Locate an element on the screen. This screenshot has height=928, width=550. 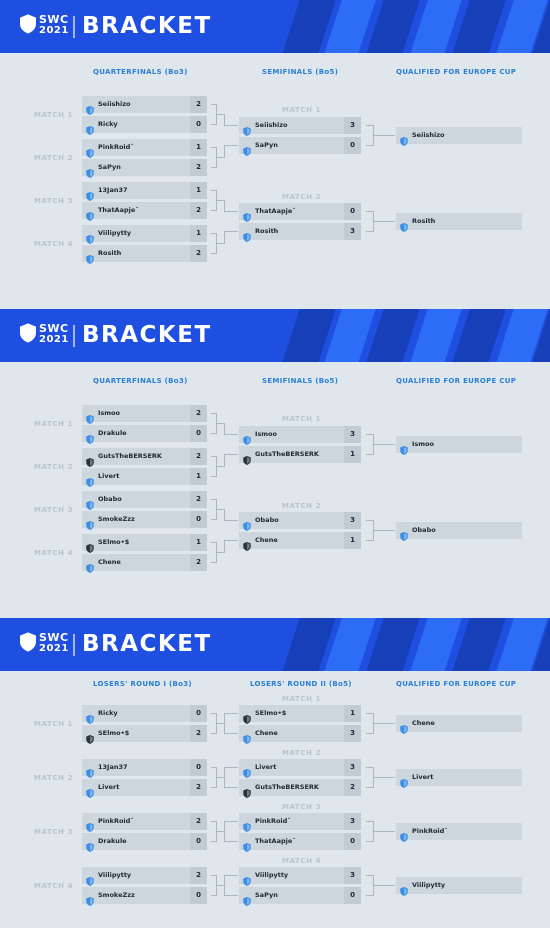
round1-player-row: Viilipytty 2 is located at coordinates (144, 876).